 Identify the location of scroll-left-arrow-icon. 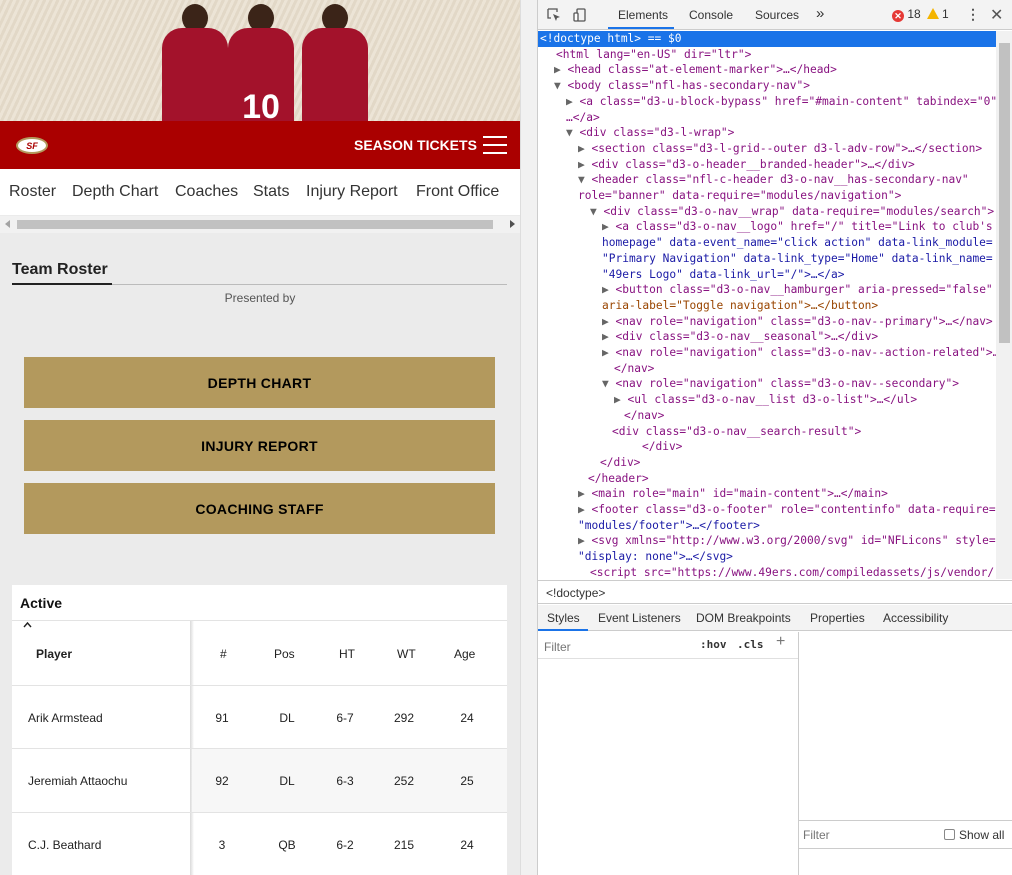
(7, 224).